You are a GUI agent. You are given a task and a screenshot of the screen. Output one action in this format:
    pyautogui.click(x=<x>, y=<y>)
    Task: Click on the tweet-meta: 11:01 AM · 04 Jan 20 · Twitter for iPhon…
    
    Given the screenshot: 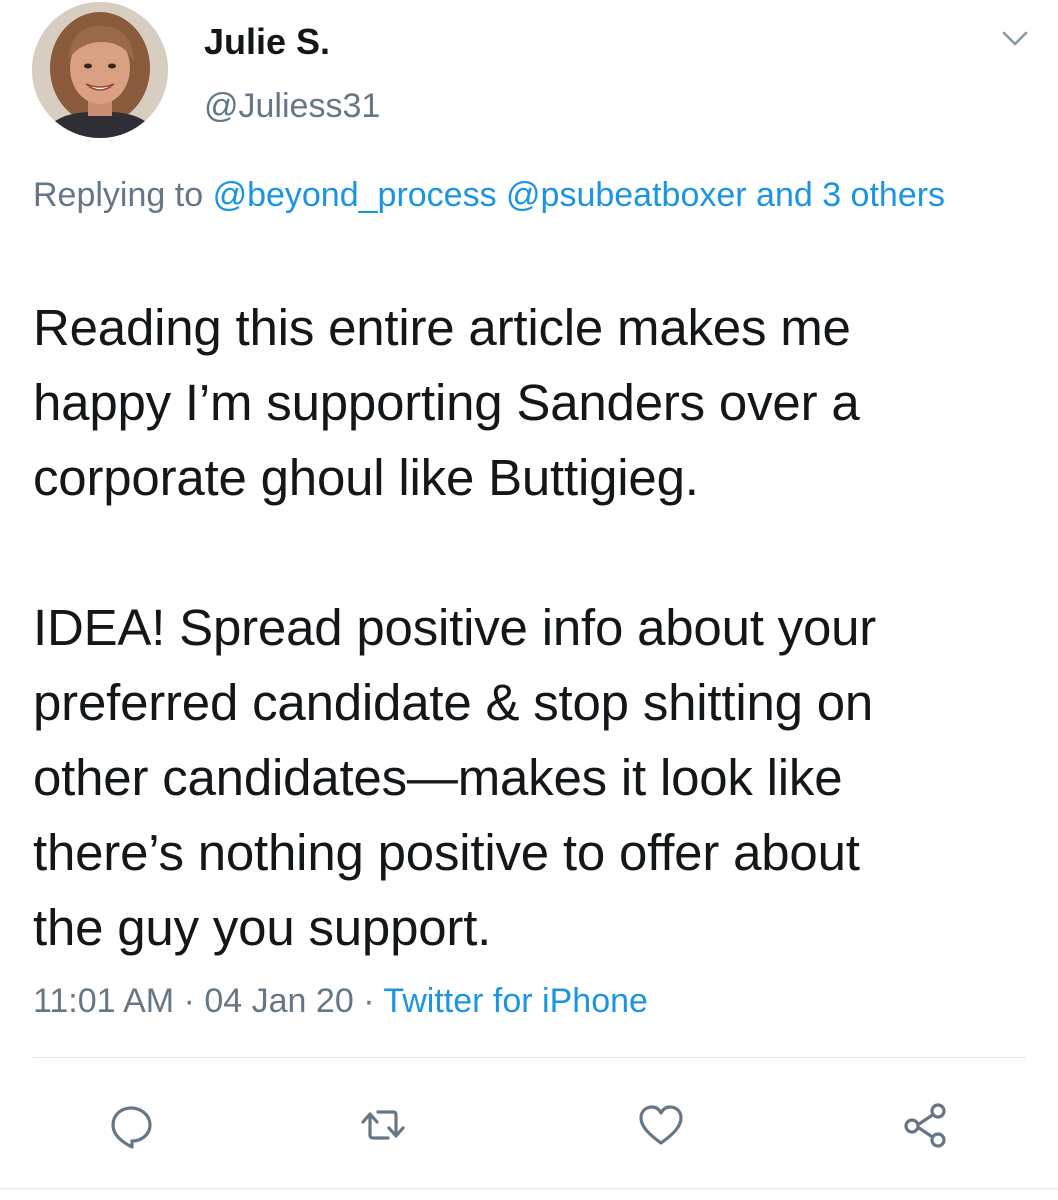 What is the action you would take?
    pyautogui.click(x=340, y=1001)
    